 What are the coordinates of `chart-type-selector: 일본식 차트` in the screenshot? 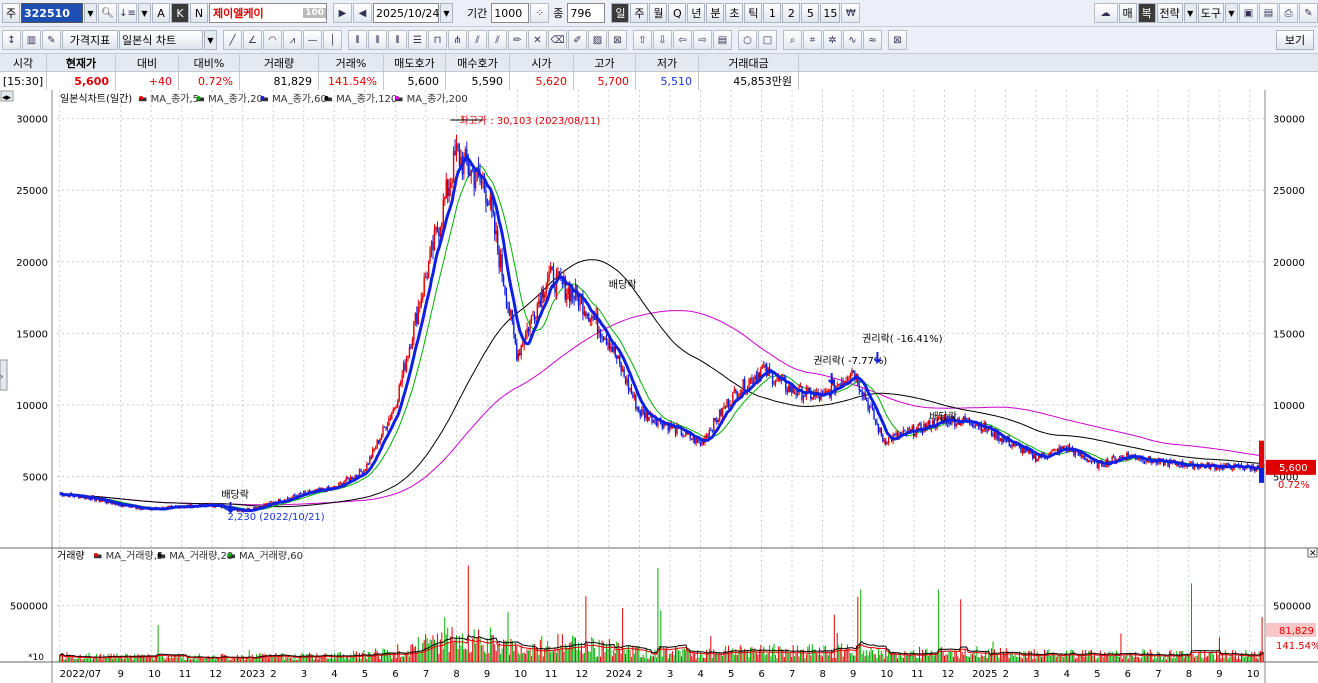 It's located at (161, 40).